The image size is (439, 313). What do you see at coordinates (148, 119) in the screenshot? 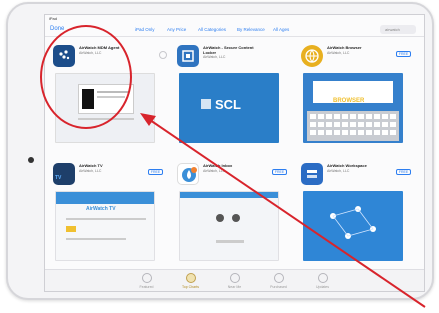
I see `arrow-head` at bounding box center [148, 119].